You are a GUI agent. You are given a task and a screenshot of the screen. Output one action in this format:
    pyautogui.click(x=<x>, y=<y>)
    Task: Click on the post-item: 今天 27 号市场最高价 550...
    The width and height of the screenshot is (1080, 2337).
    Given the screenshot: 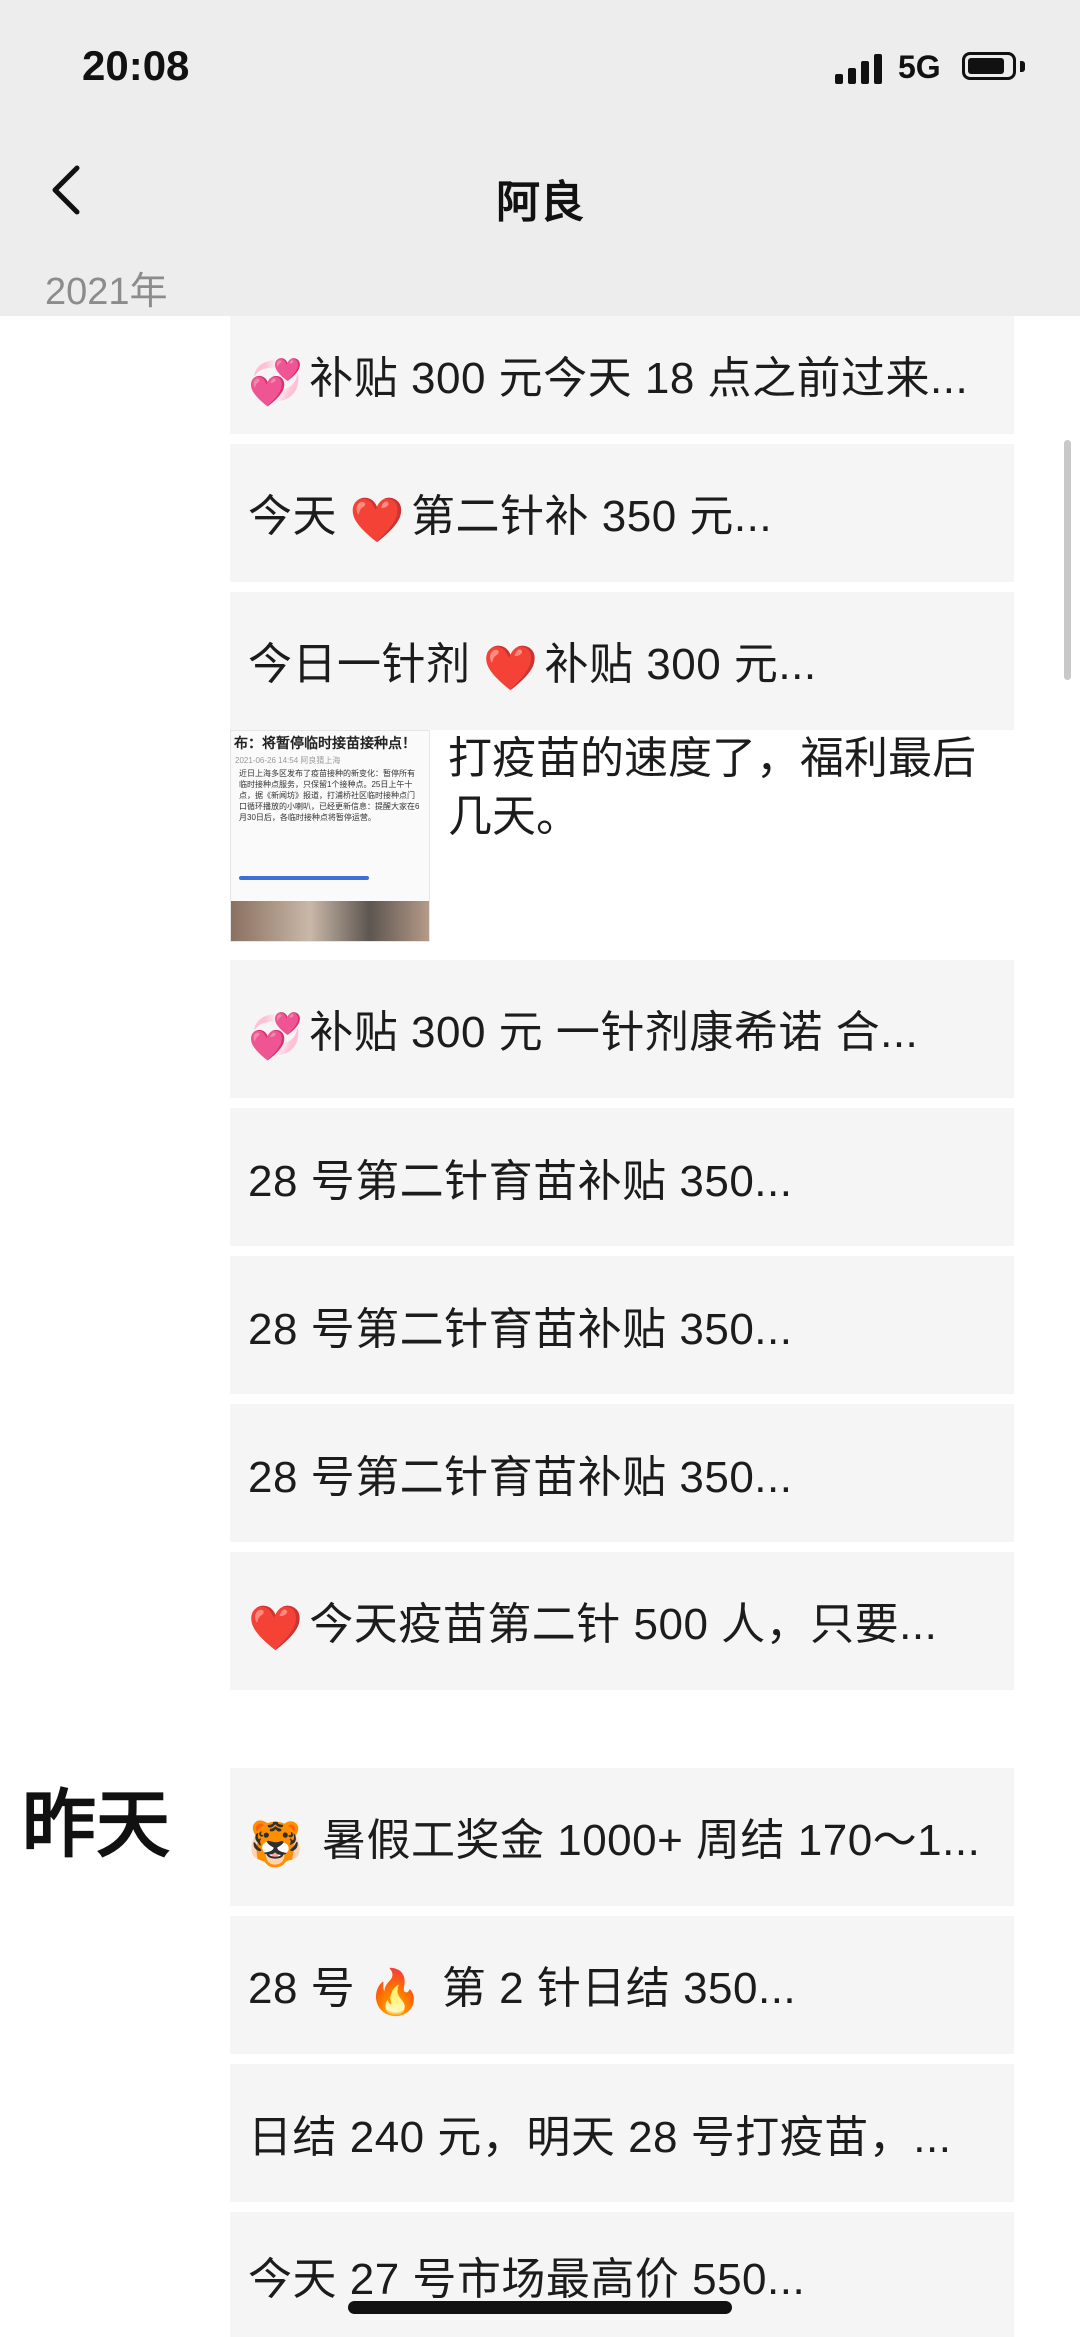 What is the action you would take?
    pyautogui.click(x=622, y=2274)
    